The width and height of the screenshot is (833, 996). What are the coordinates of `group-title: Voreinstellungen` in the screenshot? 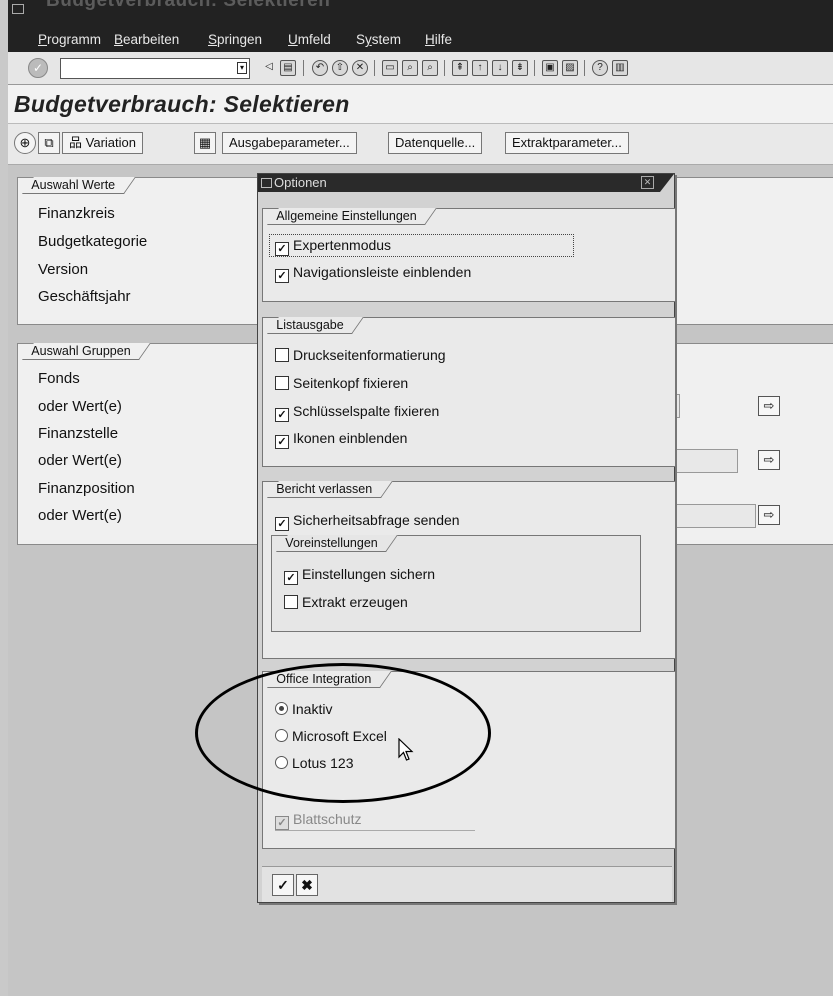 It's located at (337, 543).